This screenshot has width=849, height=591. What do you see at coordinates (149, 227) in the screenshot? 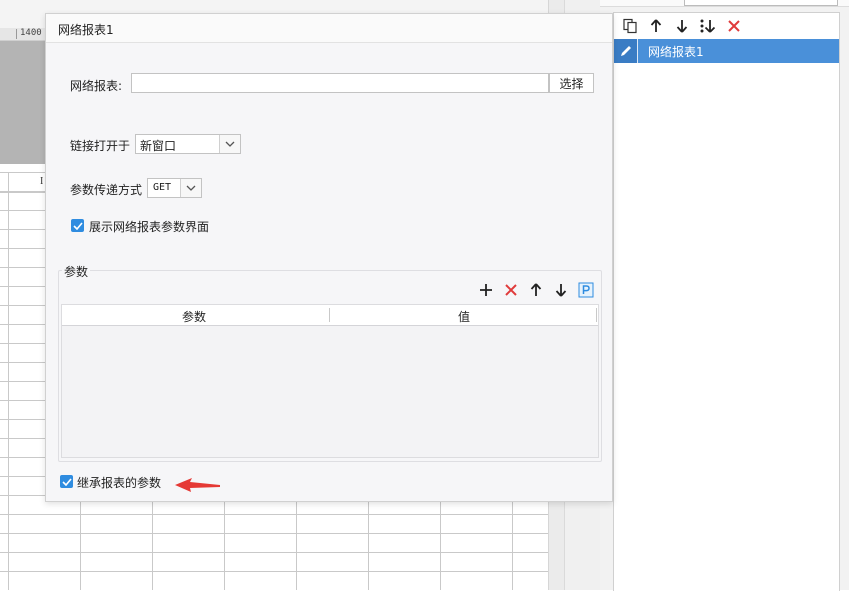
I see `show-params-label: 展示网络报表参数界面` at bounding box center [149, 227].